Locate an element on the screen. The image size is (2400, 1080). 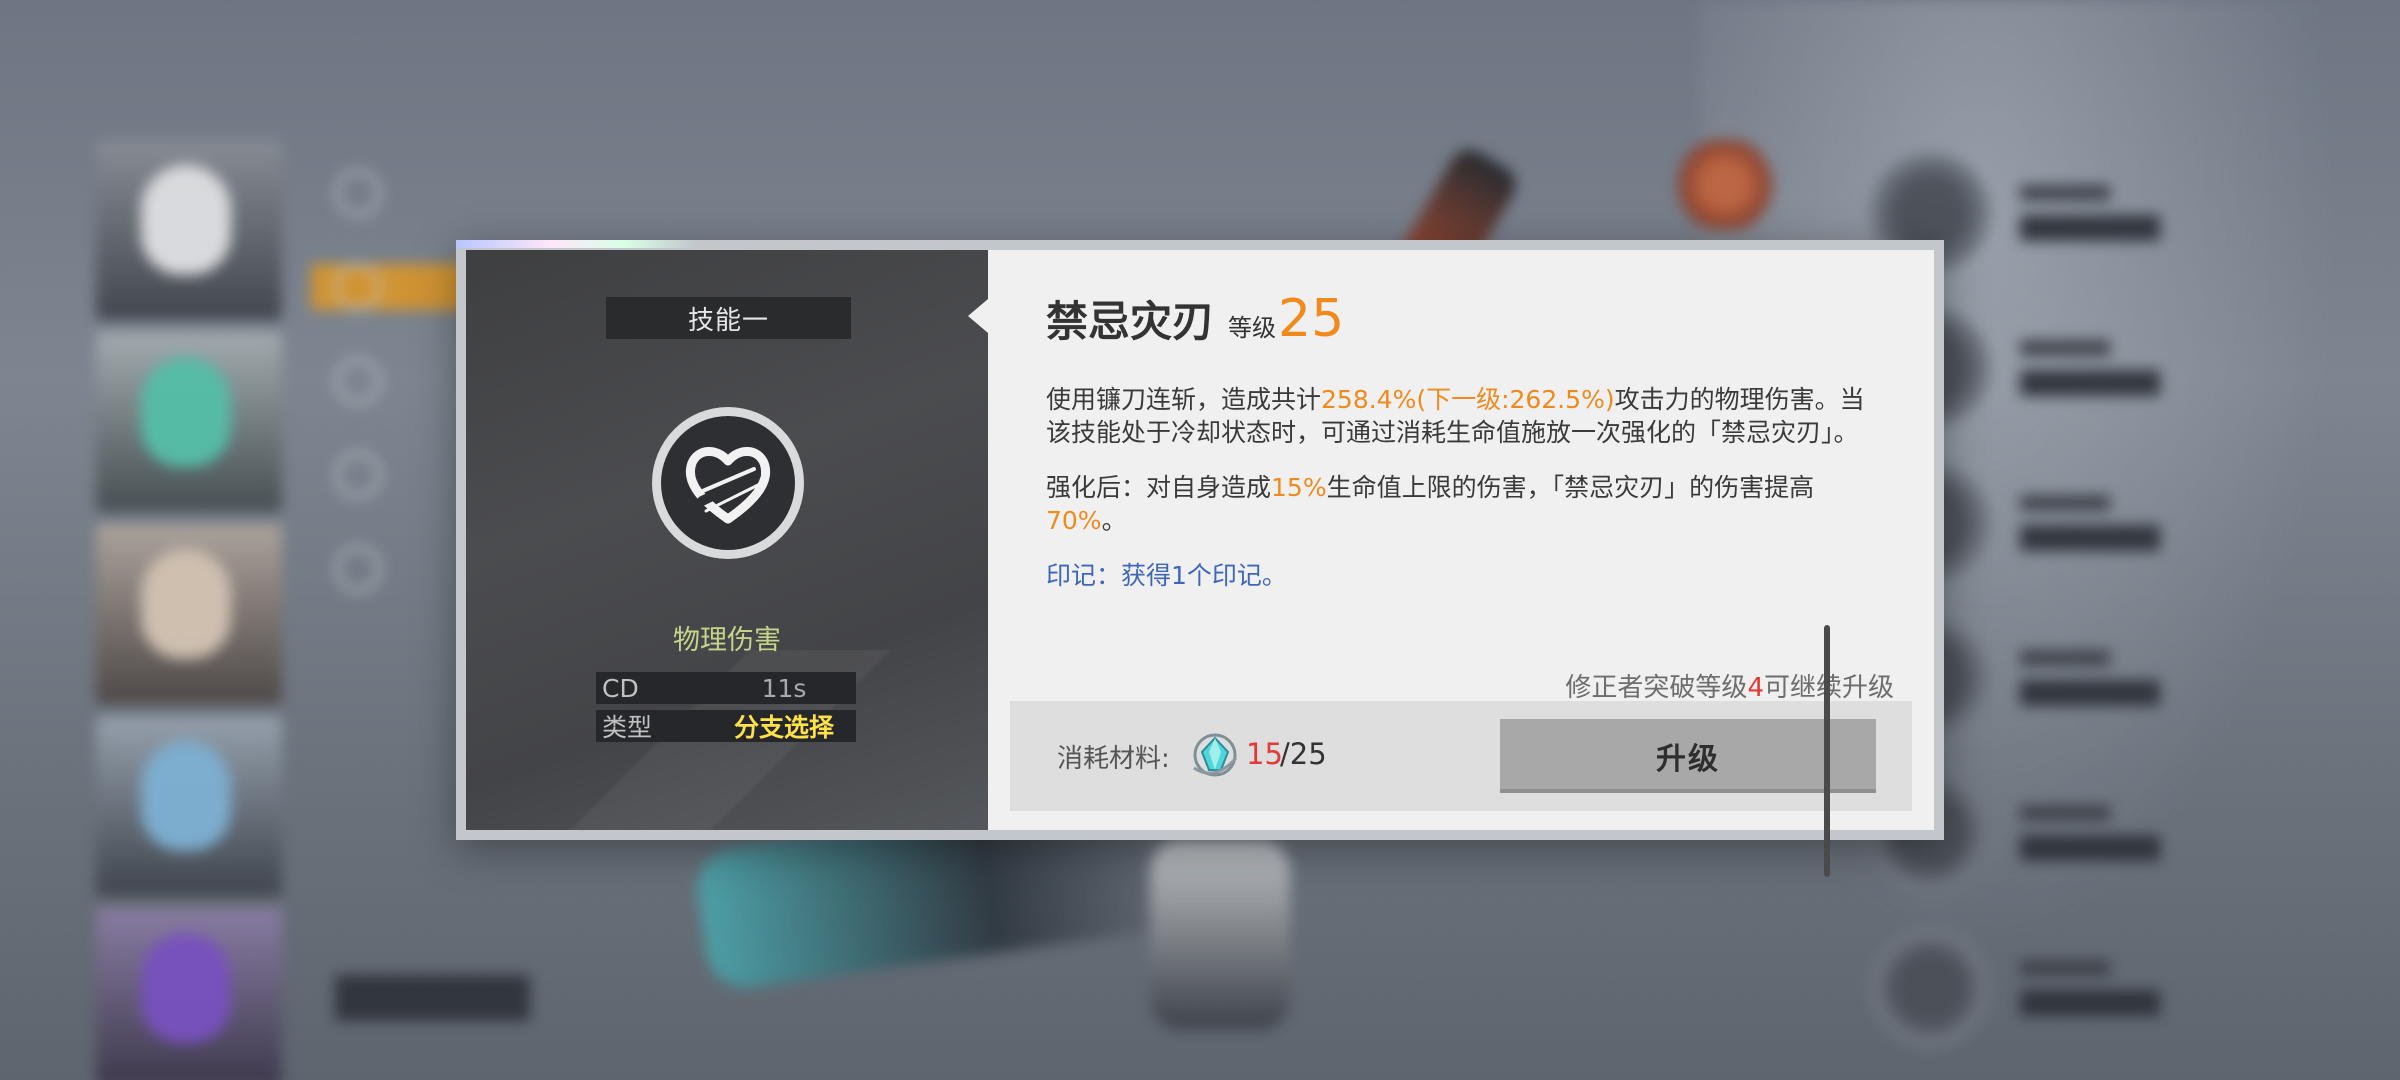
stat-row-cd: CD 11s is located at coordinates (726, 688).